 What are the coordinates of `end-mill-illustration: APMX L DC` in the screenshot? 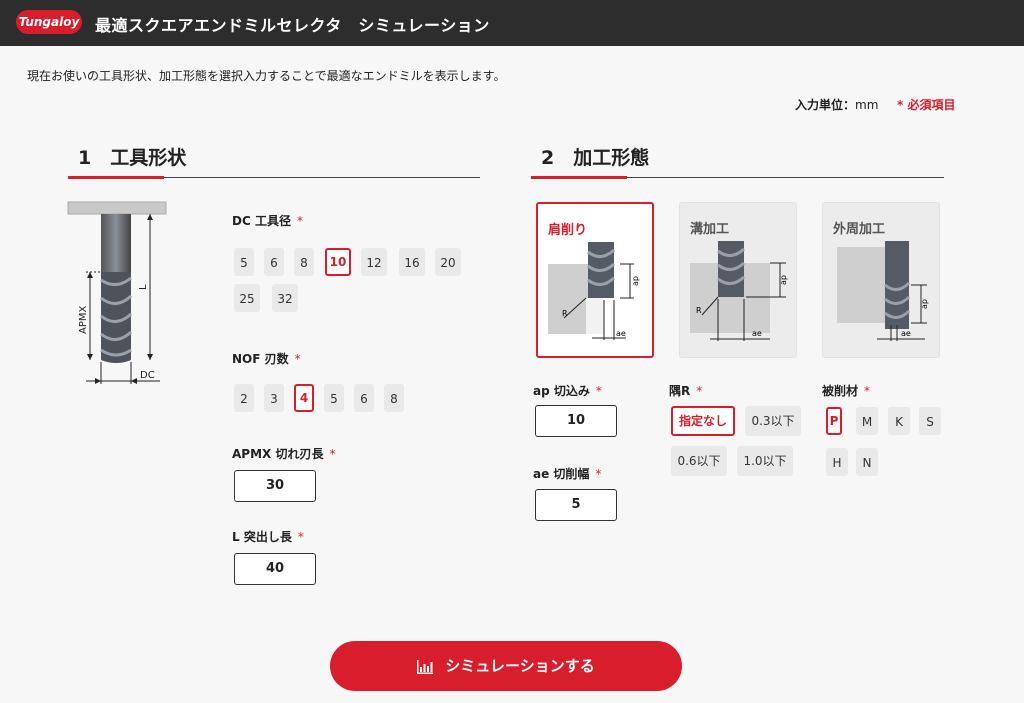 It's located at (117, 292).